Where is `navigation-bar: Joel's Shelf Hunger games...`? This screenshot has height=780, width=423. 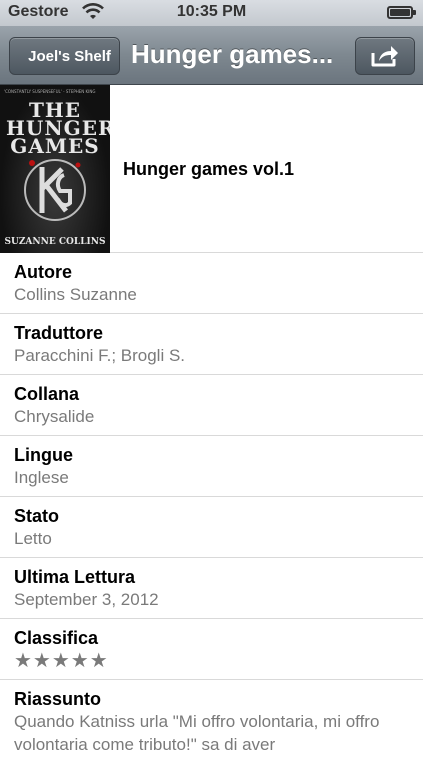
navigation-bar: Joel's Shelf Hunger games... is located at coordinates (211, 55).